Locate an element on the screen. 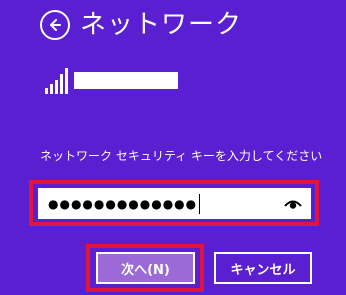 This screenshot has width=346, height=295. security-key-input: ●●●●●●●●●●●●● is located at coordinates (174, 203).